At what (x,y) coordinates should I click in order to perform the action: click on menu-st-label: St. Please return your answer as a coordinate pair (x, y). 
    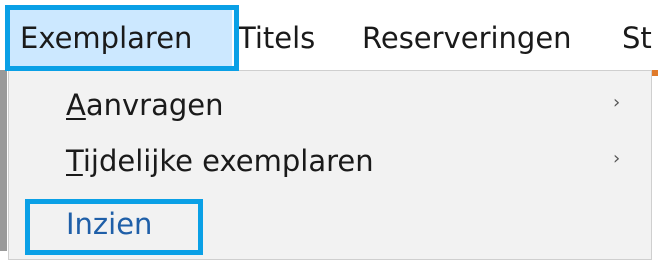
    Looking at the image, I should click on (637, 38).